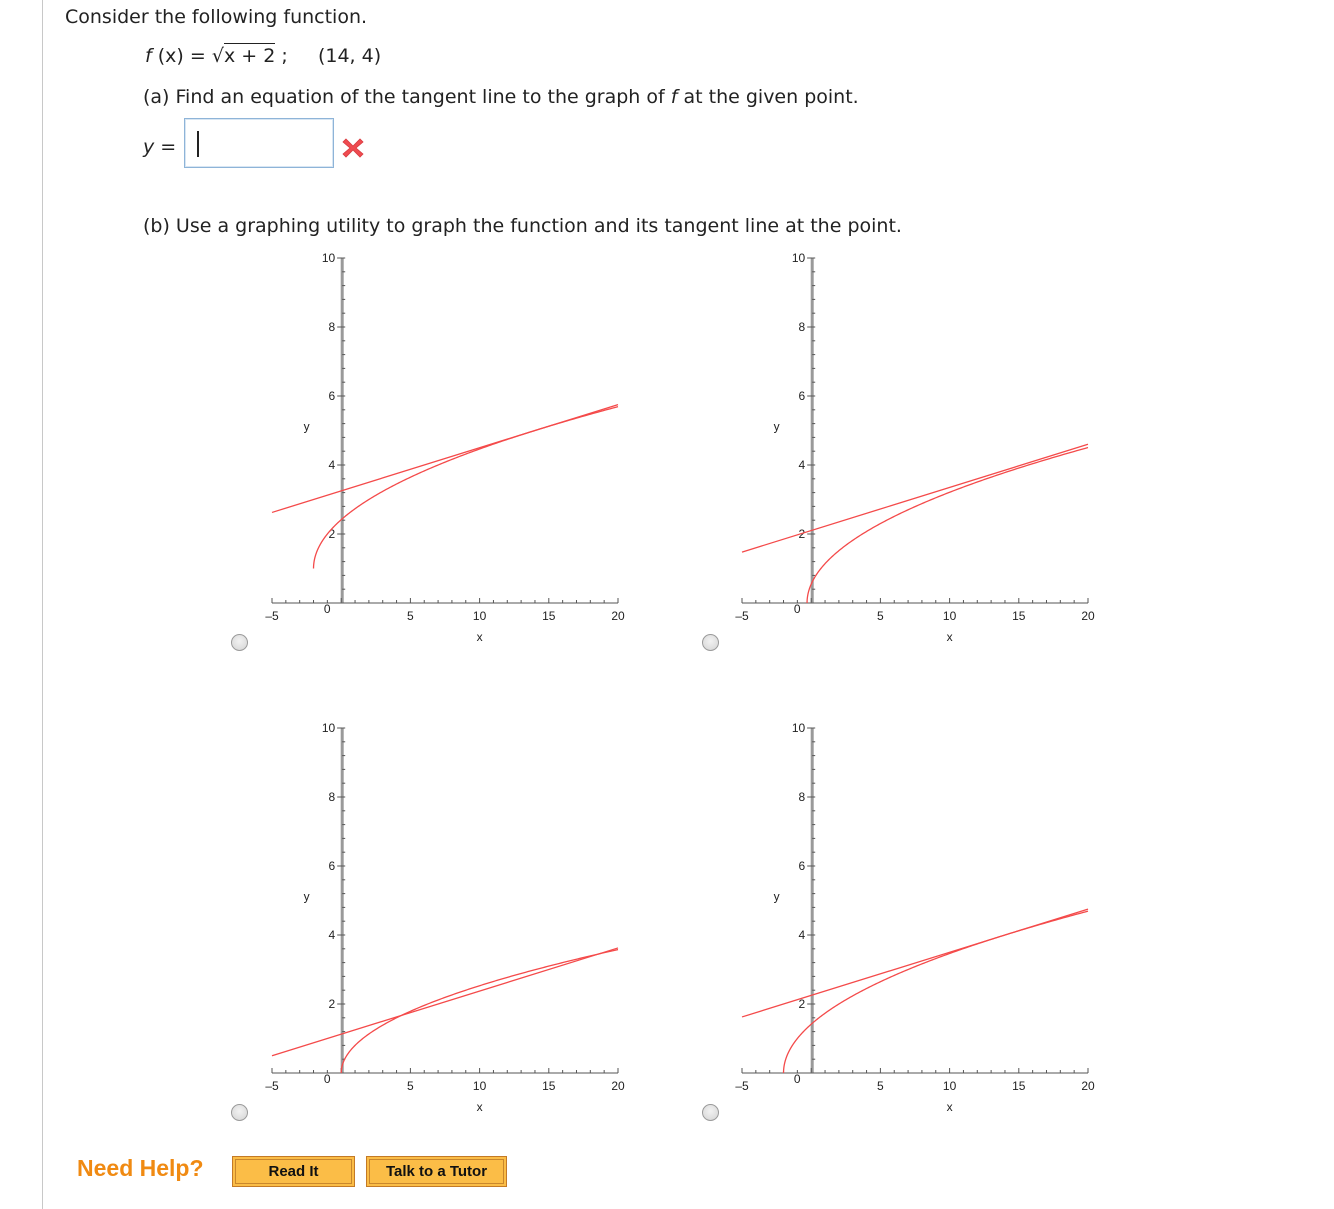 This screenshot has width=1334, height=1209. I want to click on tangent-answer-input, so click(259, 143).